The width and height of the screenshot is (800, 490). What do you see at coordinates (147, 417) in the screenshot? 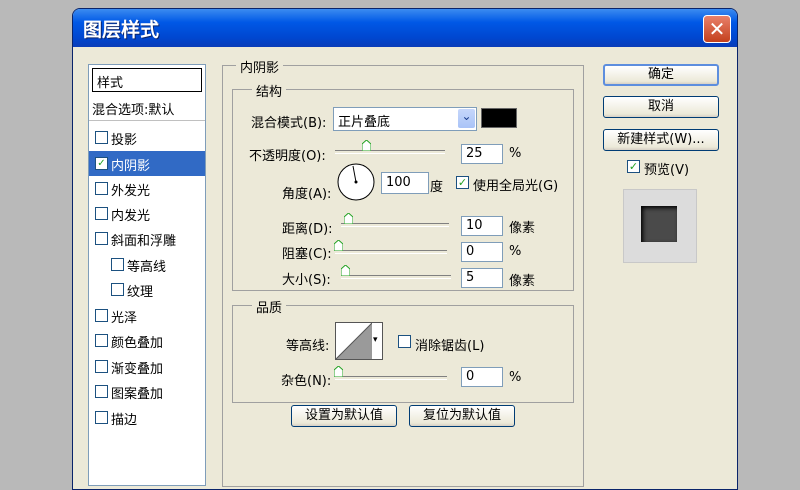
I see `sidebar-item-stroke: 描边` at bounding box center [147, 417].